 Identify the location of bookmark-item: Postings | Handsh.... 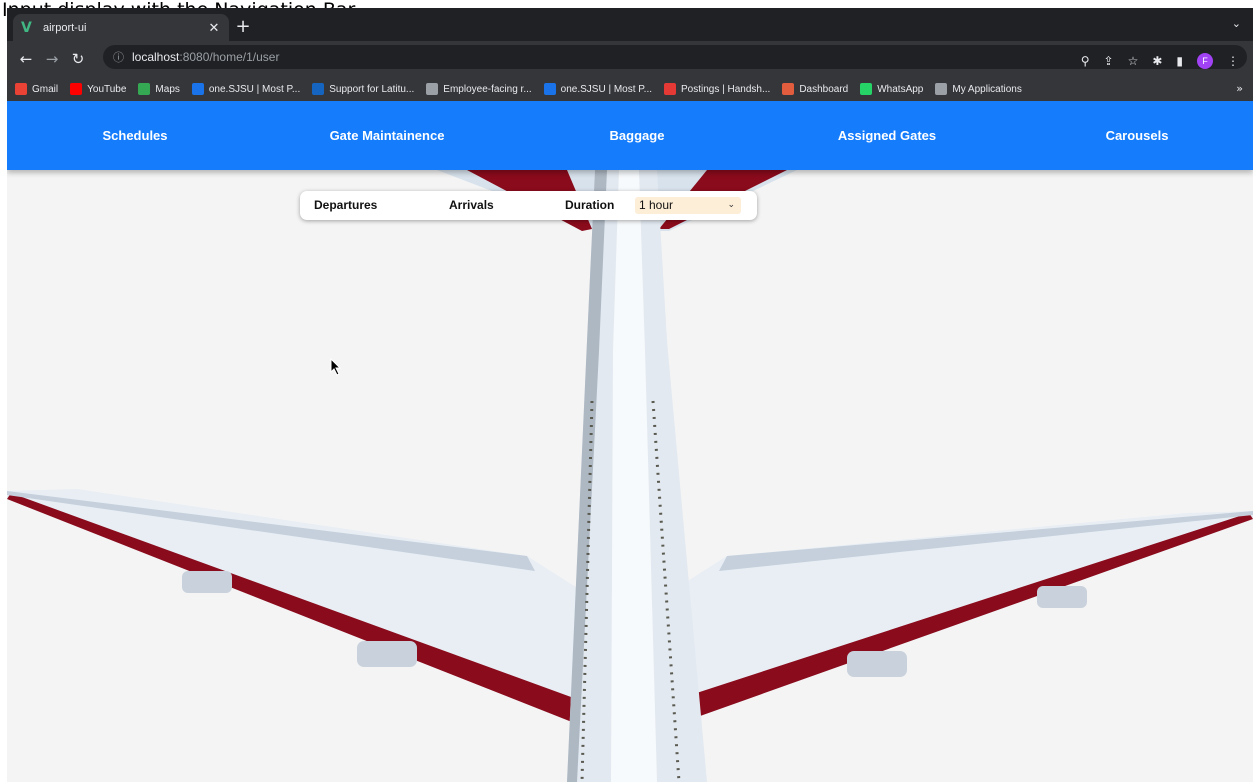
(717, 89).